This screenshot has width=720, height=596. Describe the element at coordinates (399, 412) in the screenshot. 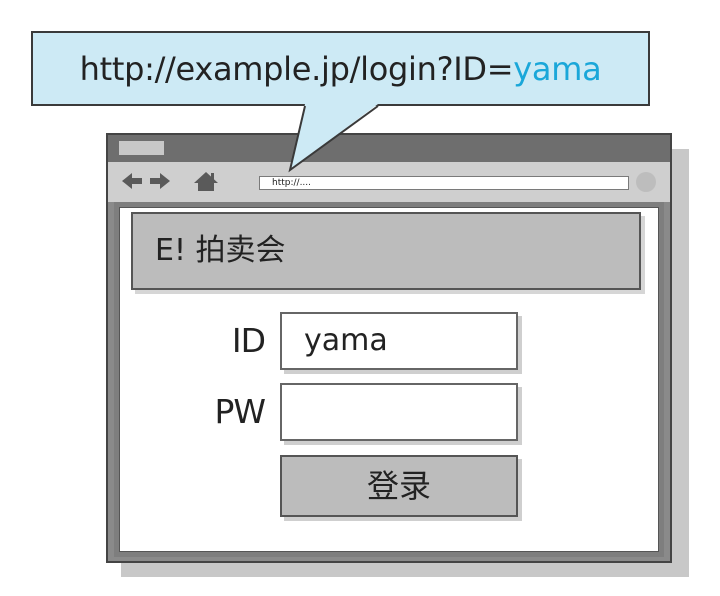

I see `password-input` at that location.